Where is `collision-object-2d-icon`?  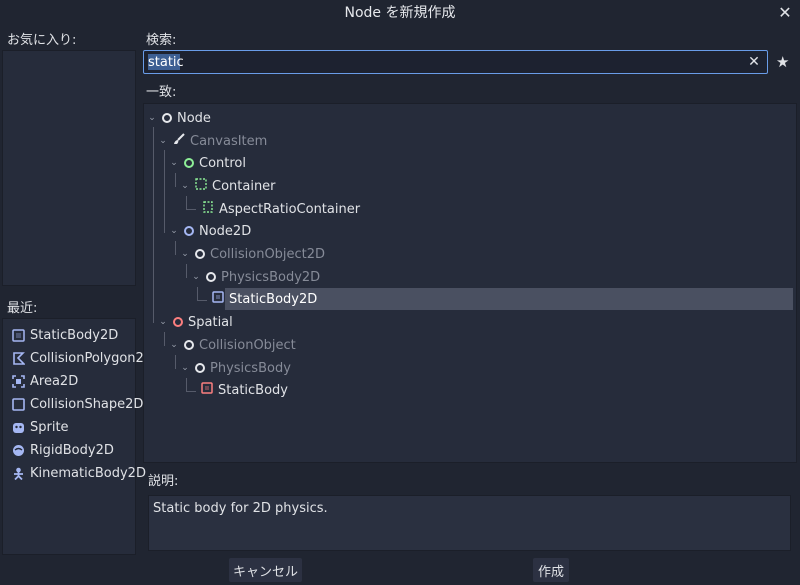
collision-object-2d-icon is located at coordinates (200, 254).